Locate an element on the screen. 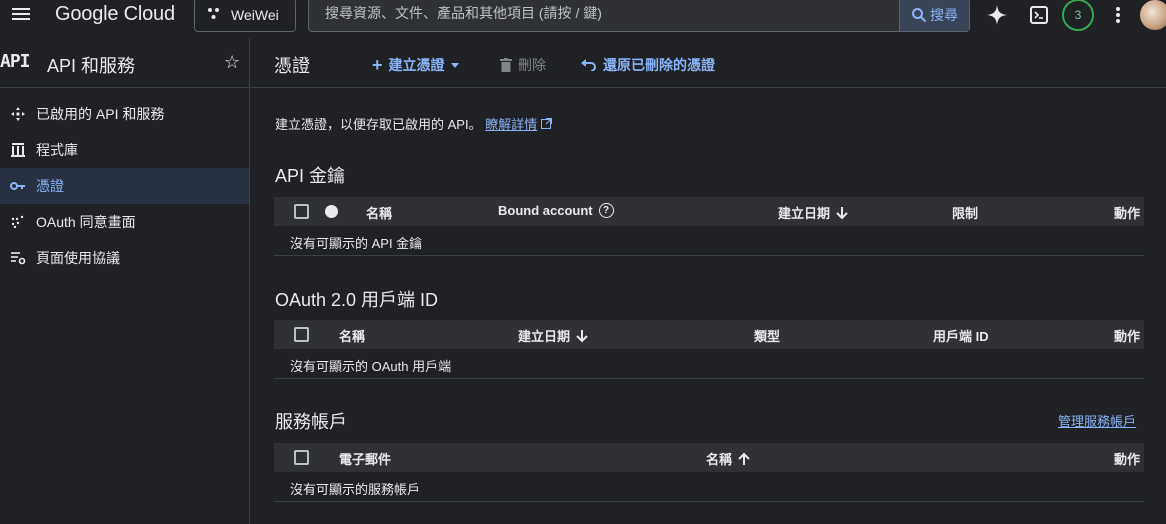 Image resolution: width=1166 pixels, height=524 pixels. create-credentials-label: 建立憑證 is located at coordinates (416, 65).